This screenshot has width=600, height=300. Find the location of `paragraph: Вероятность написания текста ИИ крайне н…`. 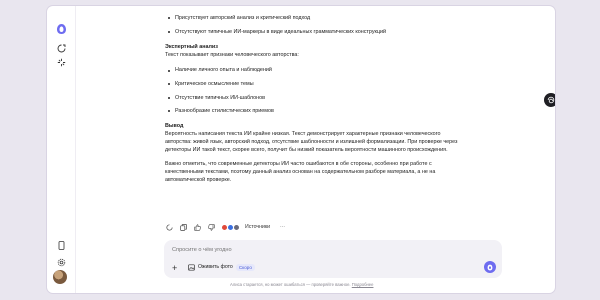

paragraph: Вероятность написания текста ИИ крайне н… is located at coordinates (311, 142).